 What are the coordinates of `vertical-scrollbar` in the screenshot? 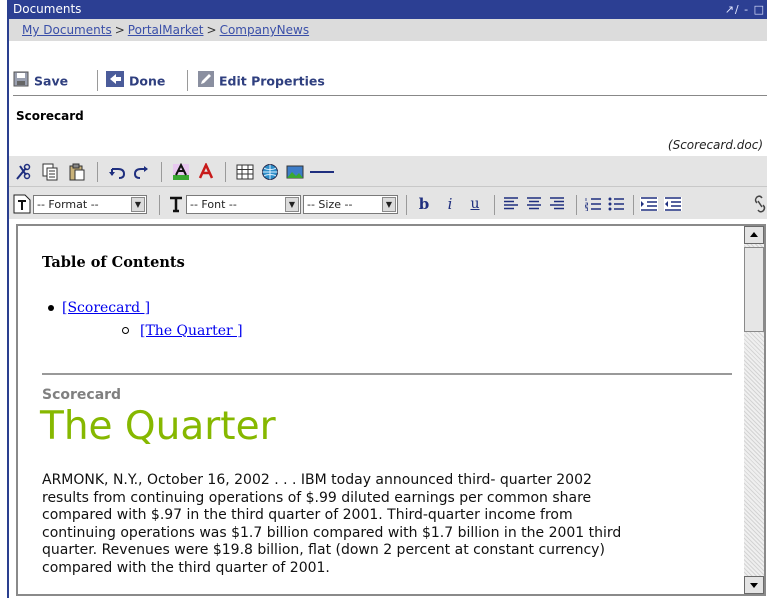 It's located at (754, 410).